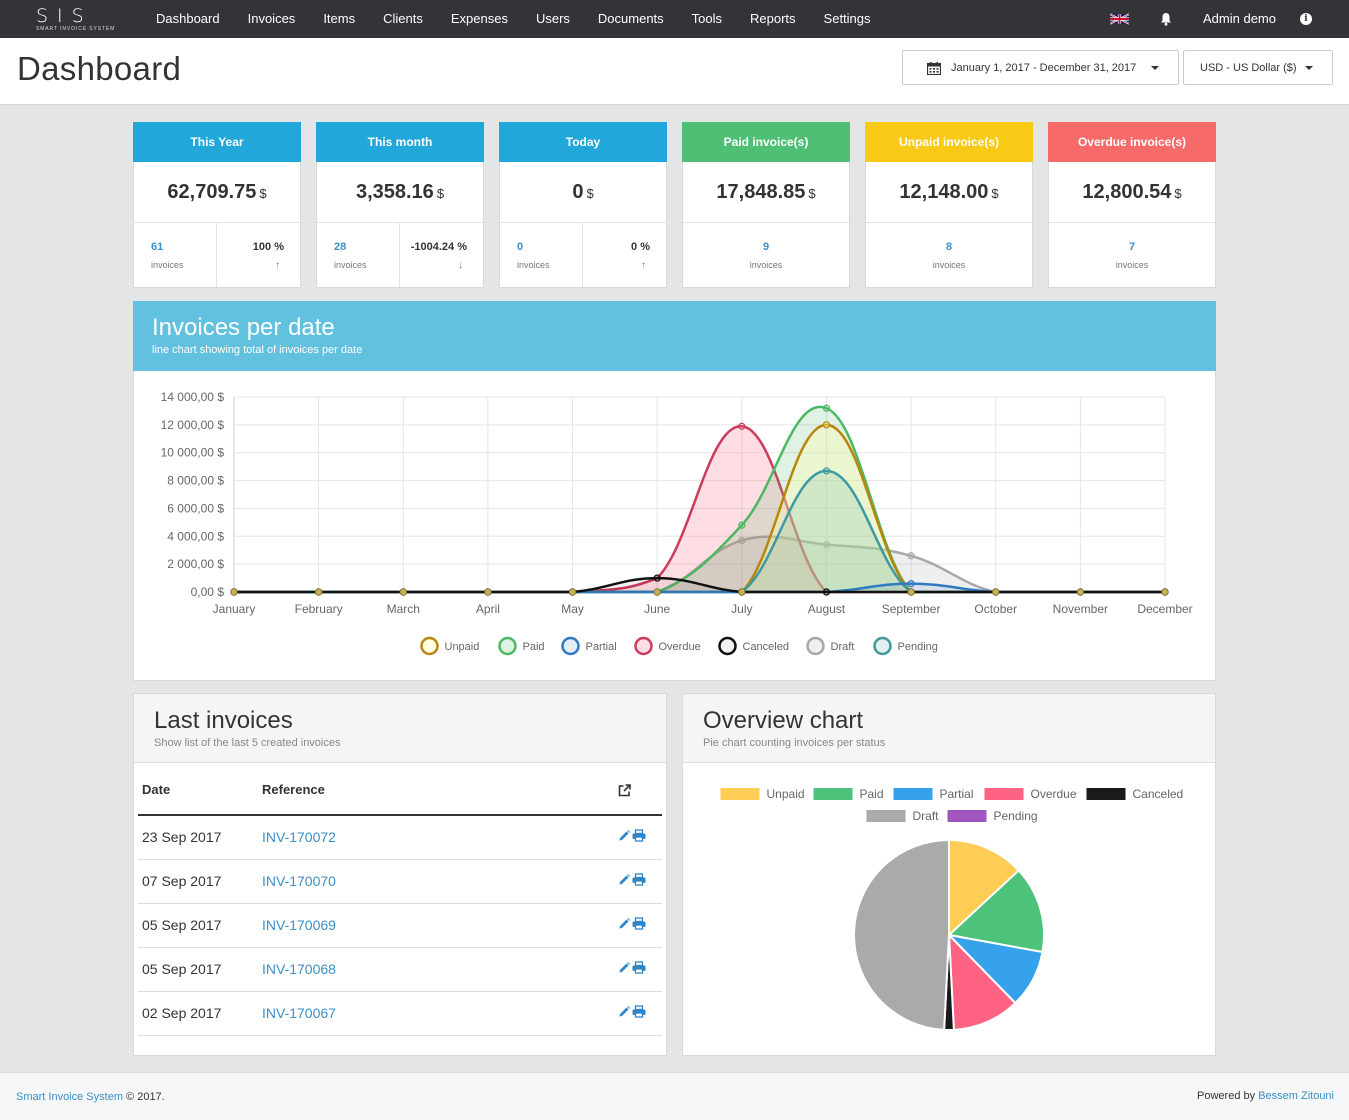 Image resolution: width=1349 pixels, height=1120 pixels. Describe the element at coordinates (766, 247) in the screenshot. I see `invoice-count: 9` at that location.